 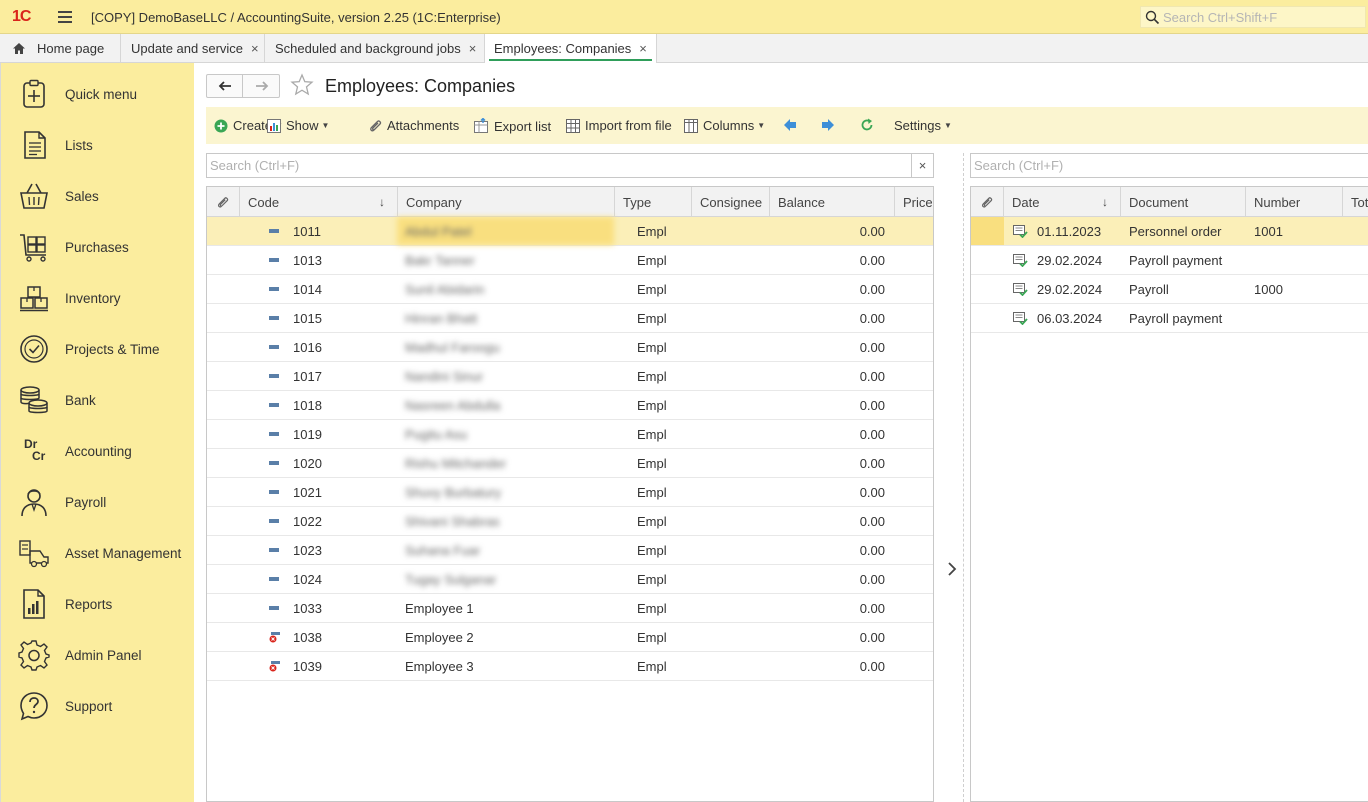 What do you see at coordinates (1169, 260) in the screenshot?
I see `table-row: 29.02.2024 Payroll payment` at bounding box center [1169, 260].